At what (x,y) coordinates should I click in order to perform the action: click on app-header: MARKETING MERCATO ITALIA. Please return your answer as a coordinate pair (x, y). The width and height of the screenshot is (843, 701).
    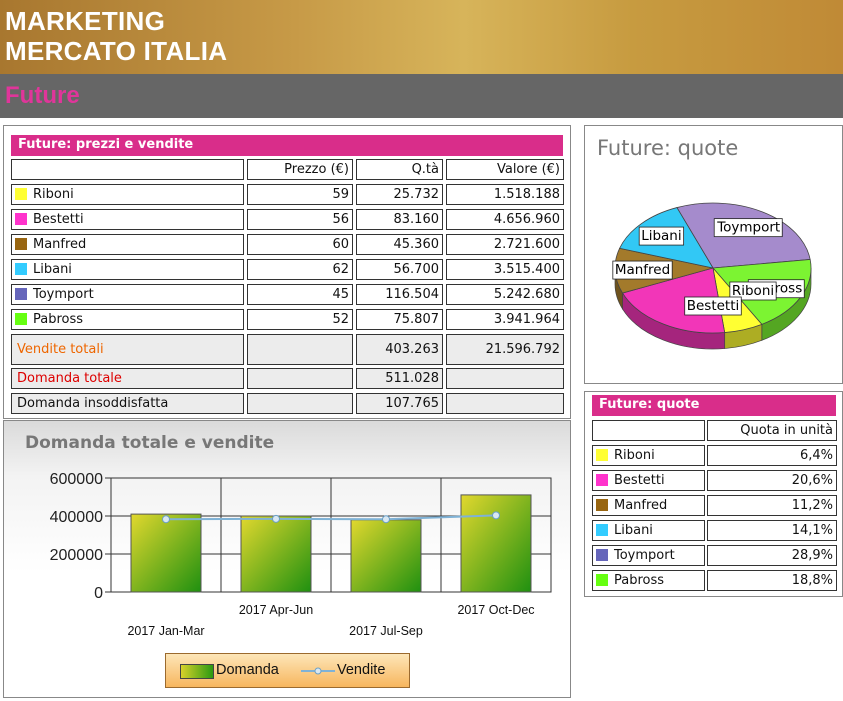
    Looking at the image, I should click on (421, 37).